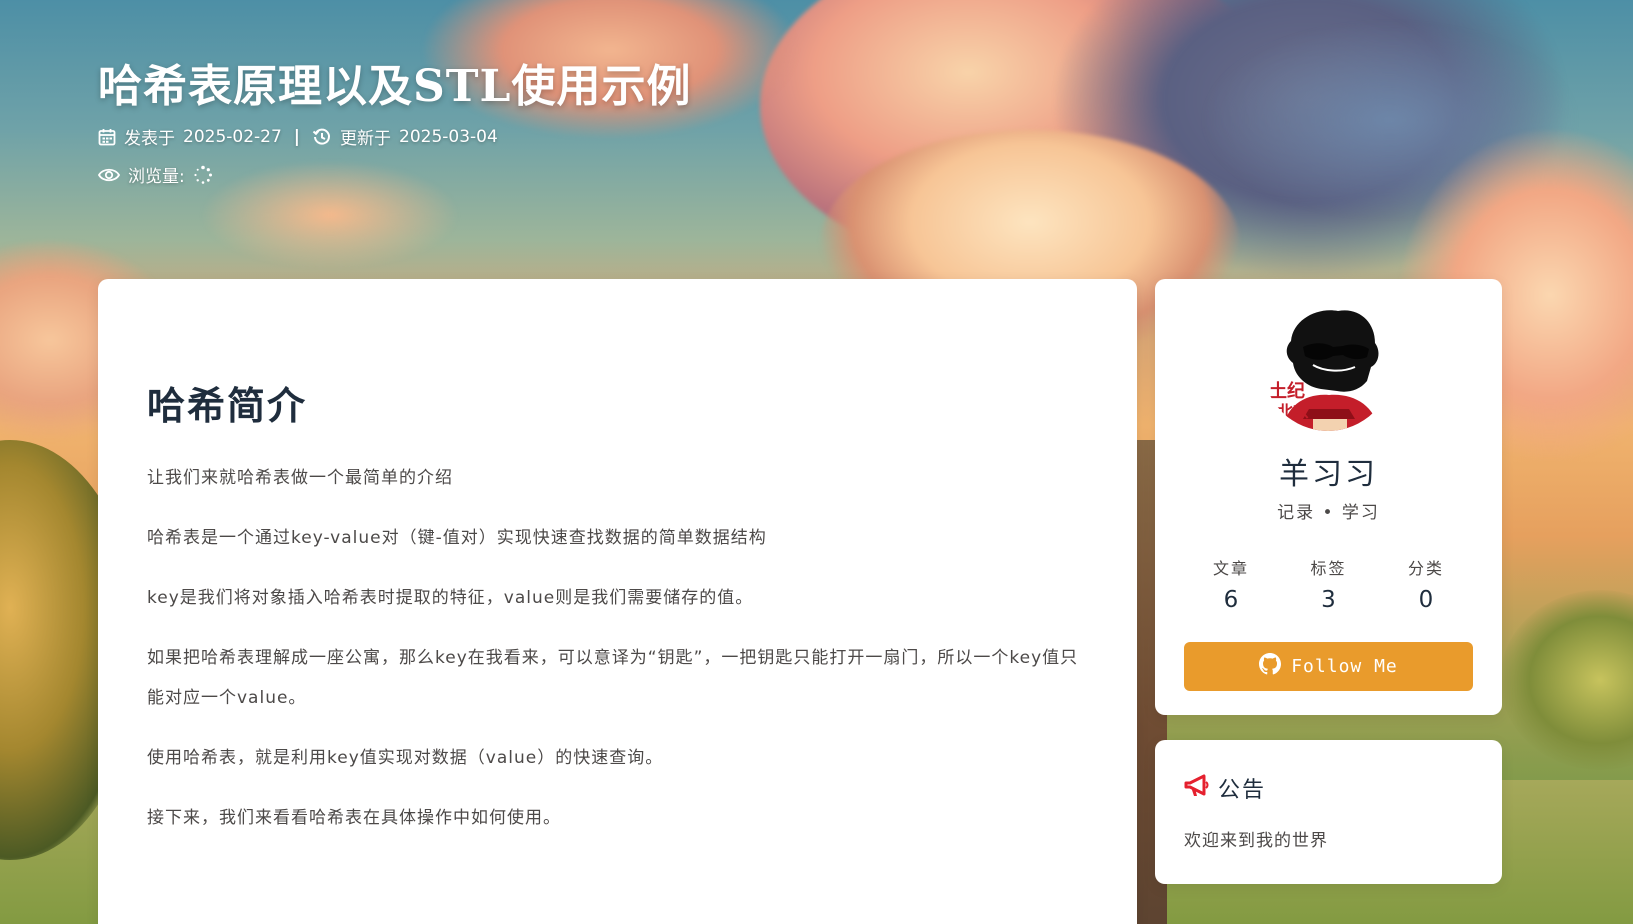 The width and height of the screenshot is (1633, 924). Describe the element at coordinates (107, 137) in the screenshot. I see `calendar-icon` at that location.